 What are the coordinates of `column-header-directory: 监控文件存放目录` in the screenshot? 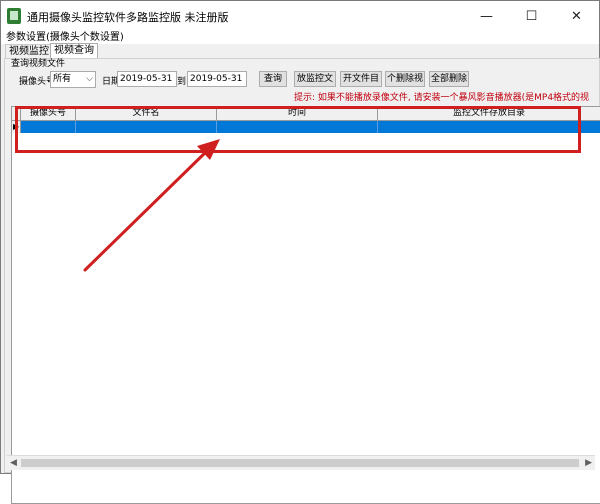 It's located at (489, 113).